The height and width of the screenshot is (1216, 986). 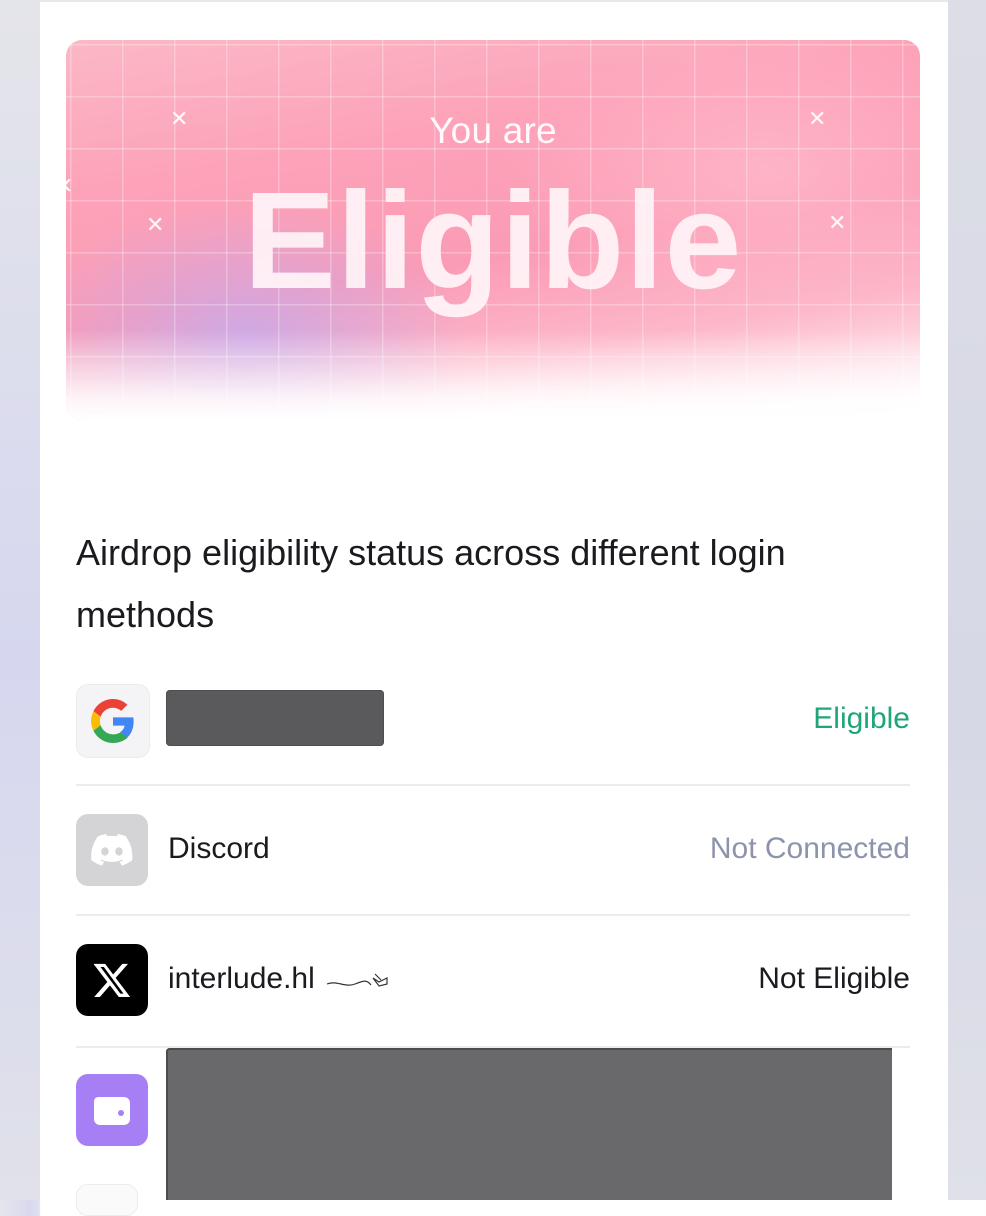 I want to click on status-label: Not Eligible, so click(x=834, y=978).